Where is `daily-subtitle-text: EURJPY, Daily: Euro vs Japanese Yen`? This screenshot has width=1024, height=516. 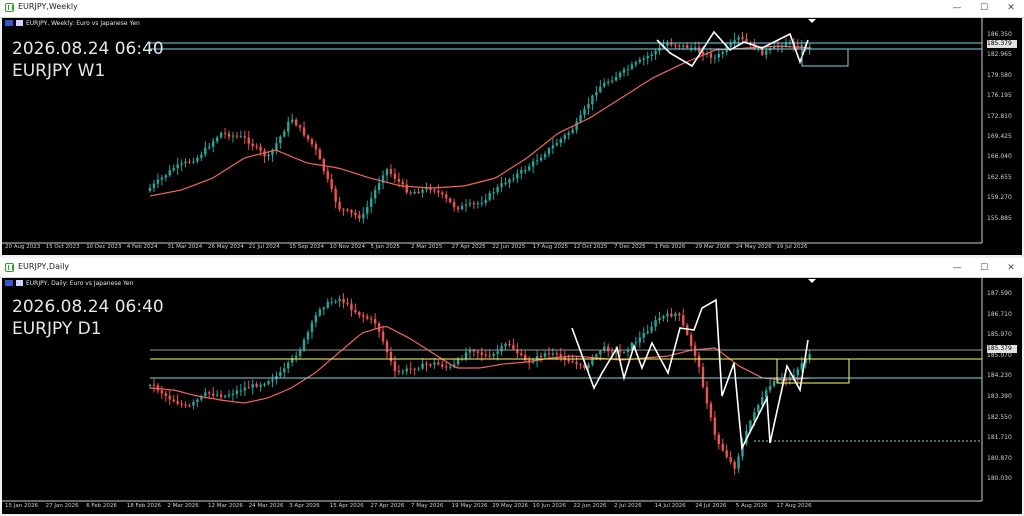 daily-subtitle-text: EURJPY, Daily: Euro vs Japanese Yen is located at coordinates (80, 283).